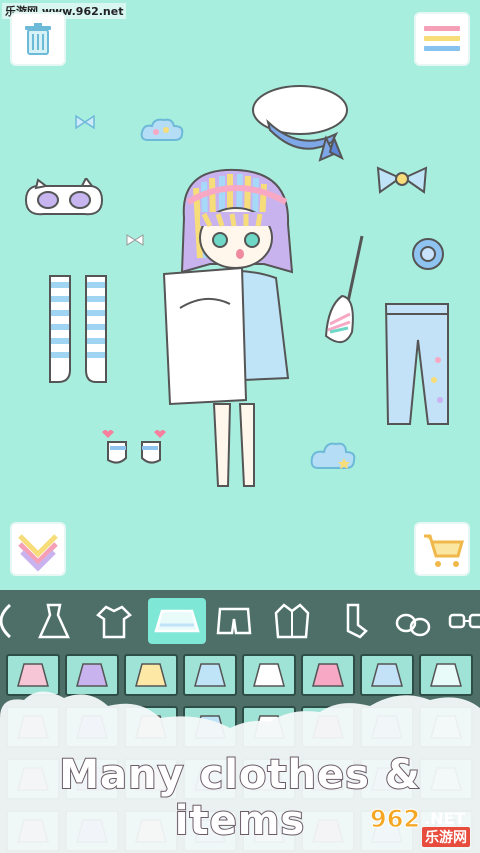  I want to click on sleep-mask-item, so click(64, 199).